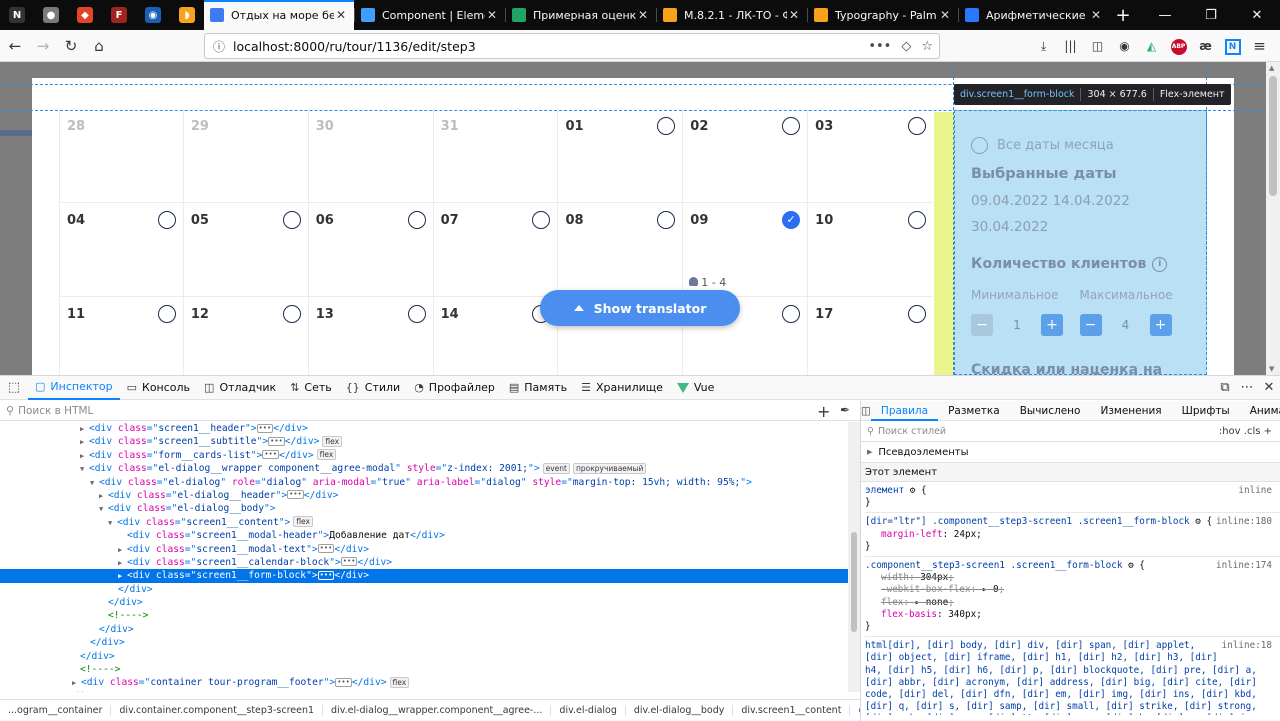 The height and width of the screenshot is (721, 1280). Describe the element at coordinates (424, 428) in the screenshot. I see `markup-node: ▶ <div class="screen1__header"> ••• </div>` at that location.